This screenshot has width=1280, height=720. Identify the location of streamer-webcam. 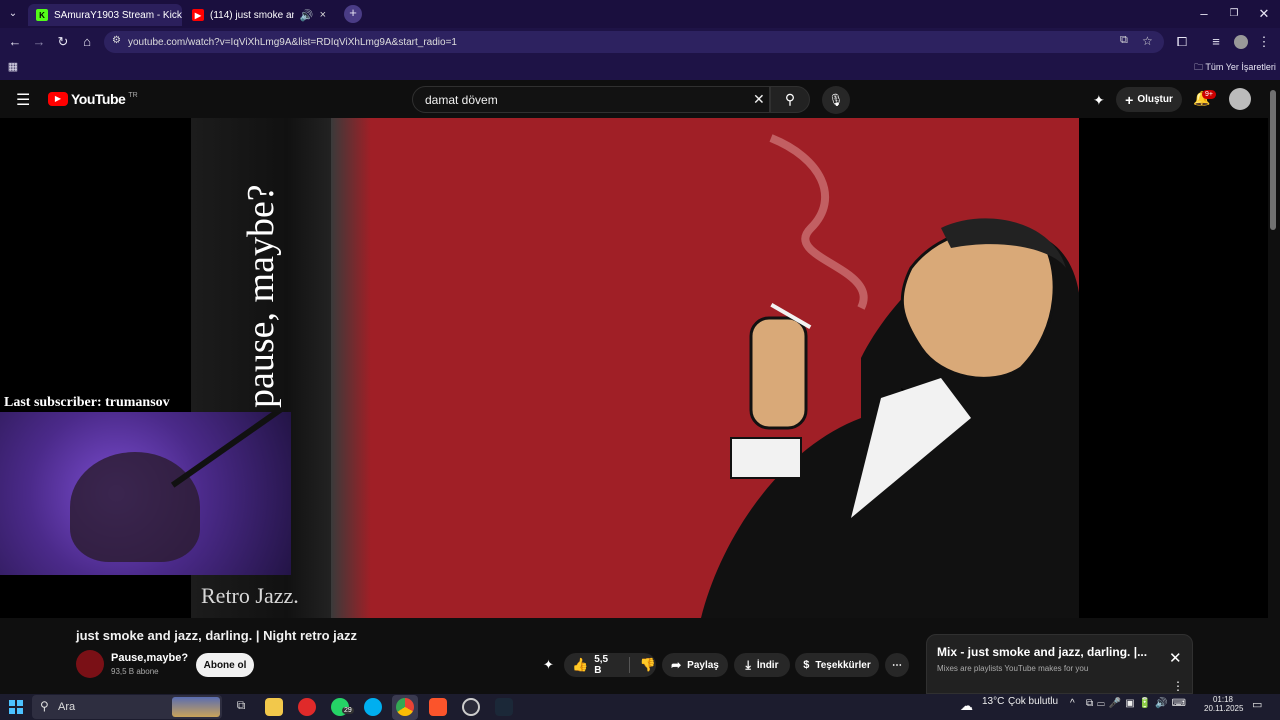
(145, 493).